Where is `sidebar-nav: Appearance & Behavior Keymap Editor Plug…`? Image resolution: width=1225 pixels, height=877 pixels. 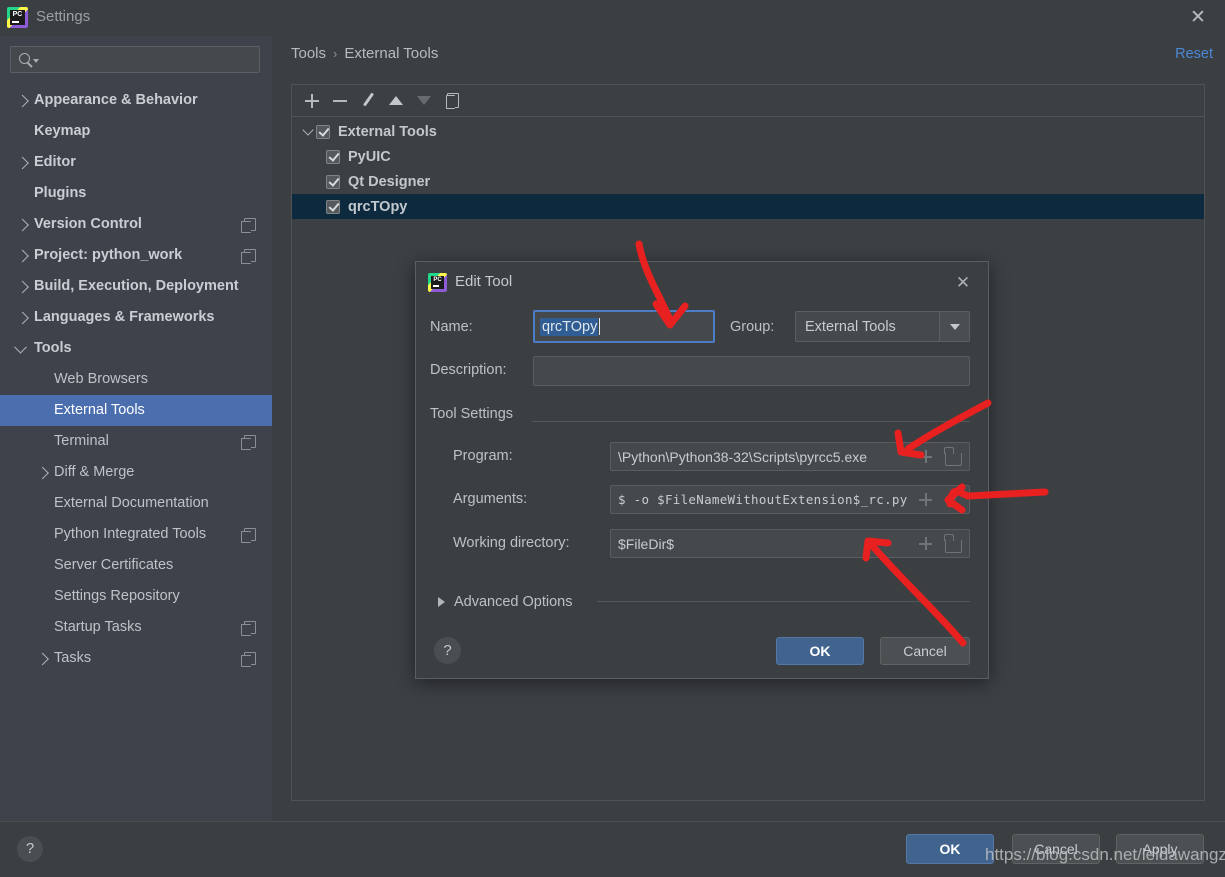 sidebar-nav: Appearance & Behavior Keymap Editor Plug… is located at coordinates (136, 379).